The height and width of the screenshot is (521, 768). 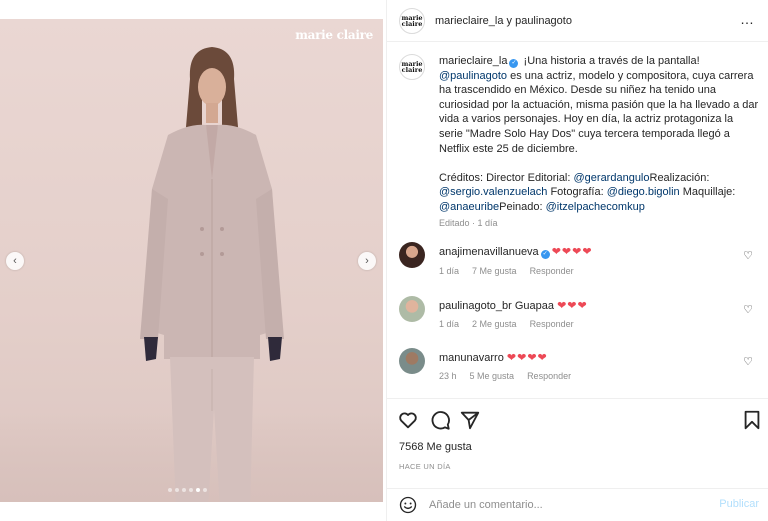 I want to click on share-paper-plane-icon, so click(x=470, y=420).